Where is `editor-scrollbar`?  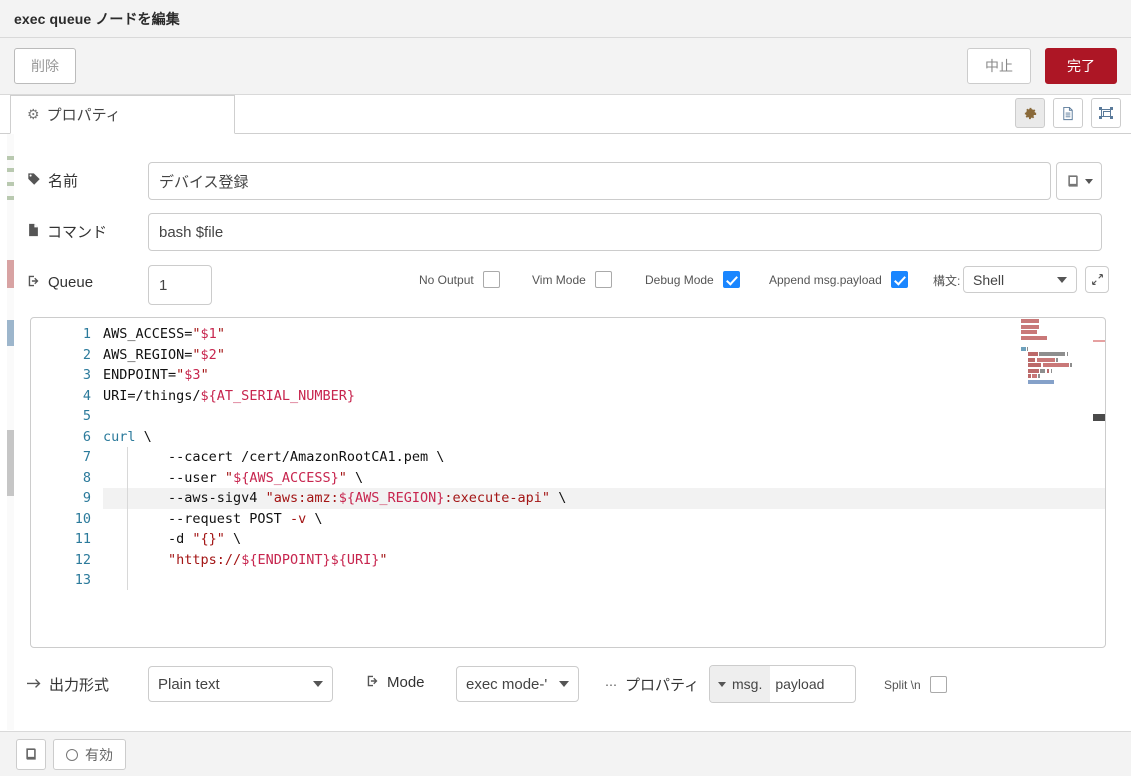 editor-scrollbar is located at coordinates (1099, 482).